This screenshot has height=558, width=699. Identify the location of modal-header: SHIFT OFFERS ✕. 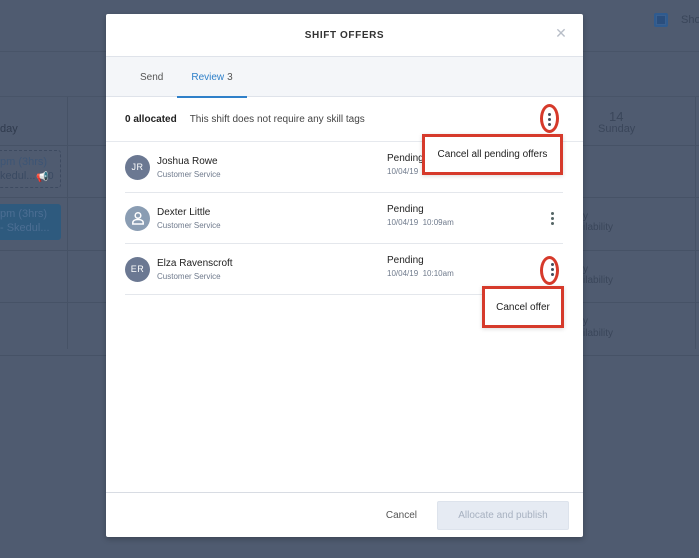
(344, 35).